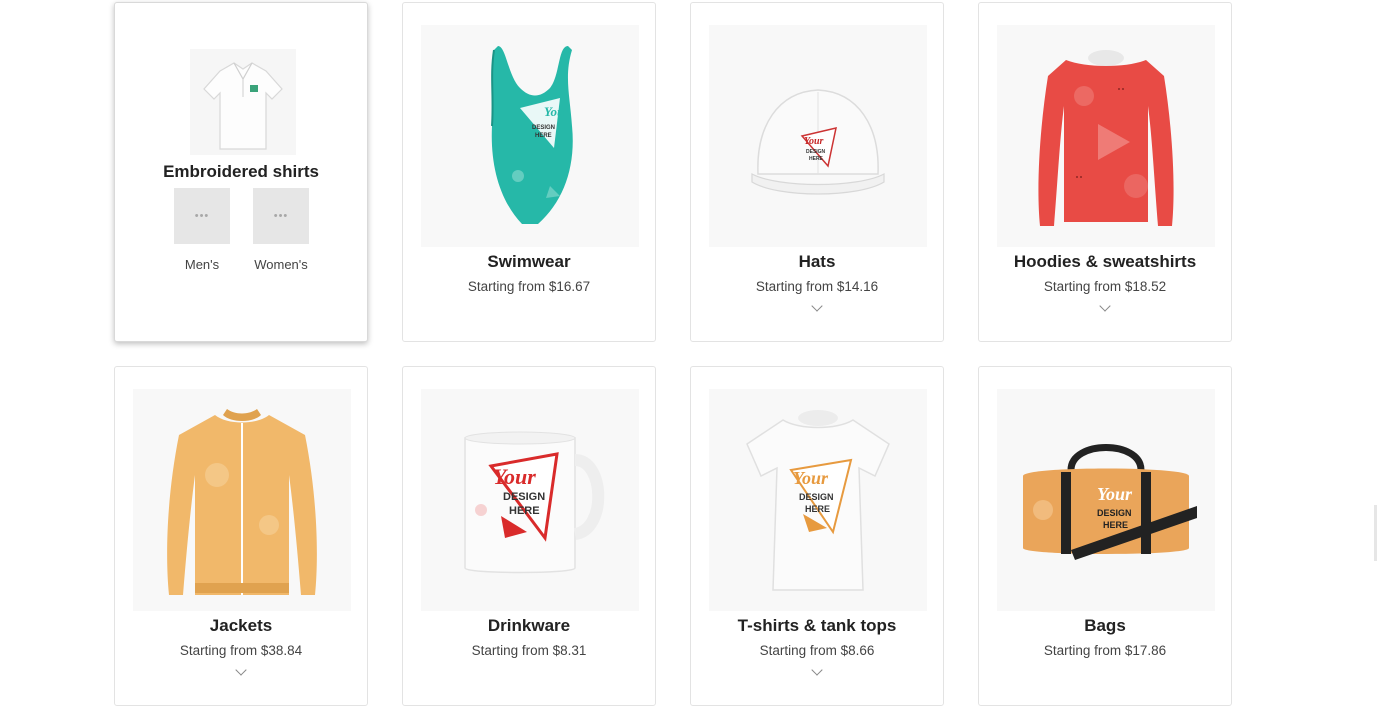 The width and height of the screenshot is (1377, 706). I want to click on hat-image: Your DESIGN HERE, so click(818, 136).